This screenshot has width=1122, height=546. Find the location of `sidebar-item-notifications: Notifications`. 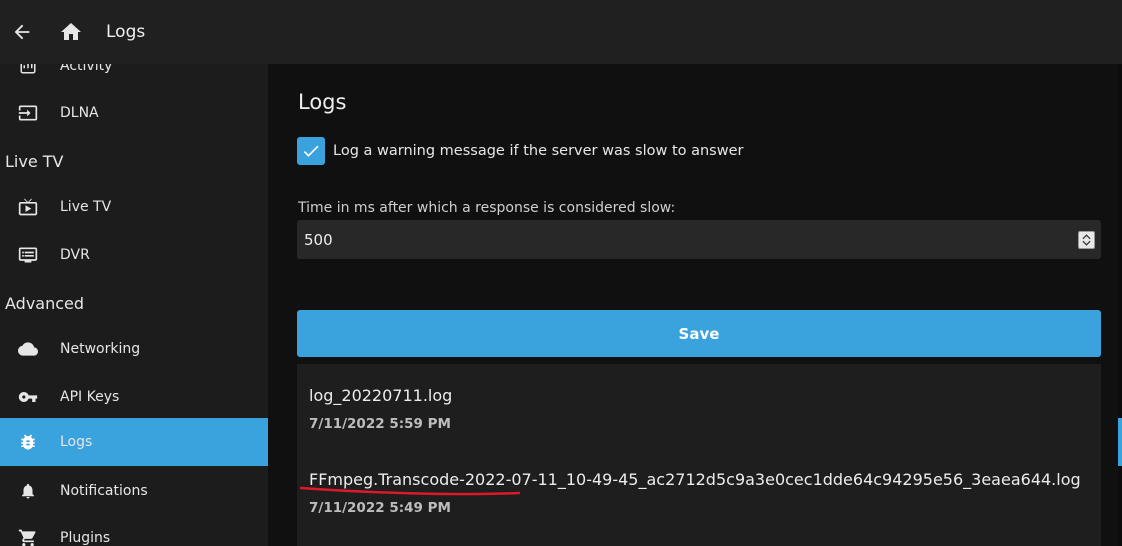

sidebar-item-notifications: Notifications is located at coordinates (134, 491).